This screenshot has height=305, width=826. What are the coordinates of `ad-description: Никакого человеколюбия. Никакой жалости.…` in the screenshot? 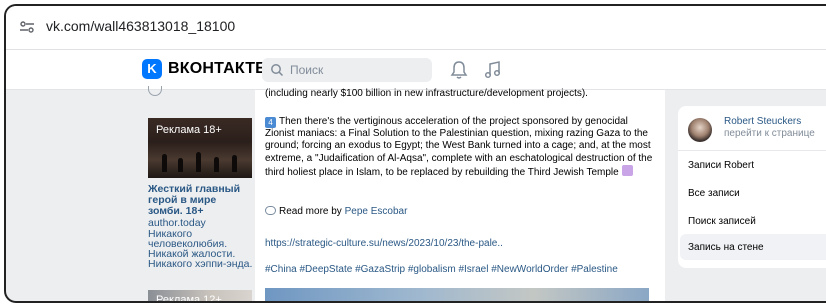 It's located at (201, 249).